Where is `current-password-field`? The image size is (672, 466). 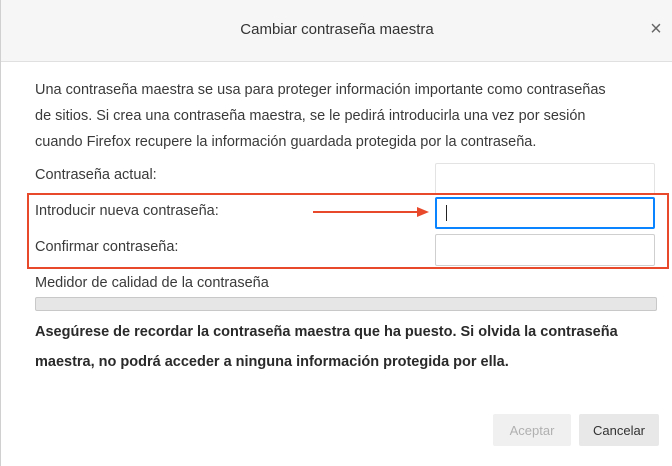 current-password-field is located at coordinates (545, 179).